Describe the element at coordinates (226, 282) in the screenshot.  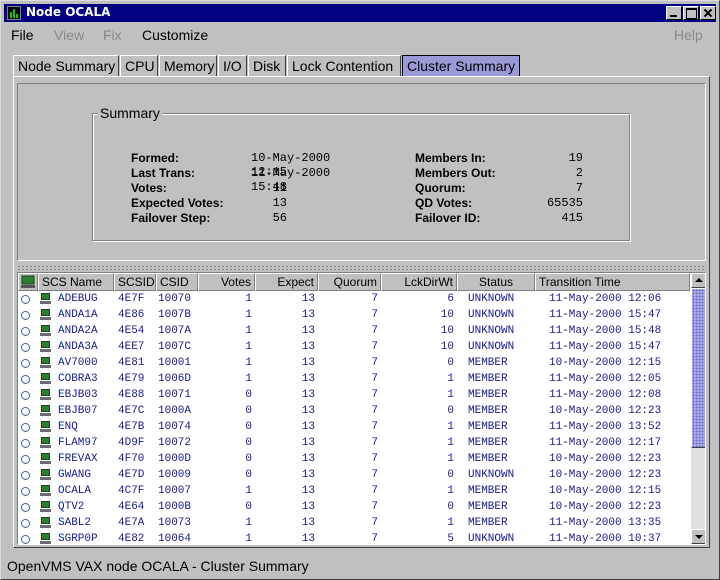
I see `column-votes: Votes` at that location.